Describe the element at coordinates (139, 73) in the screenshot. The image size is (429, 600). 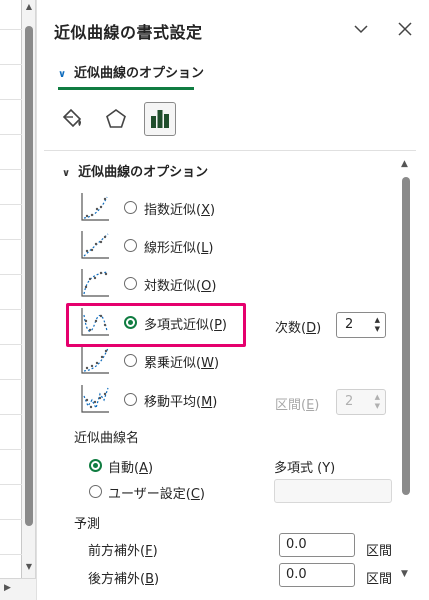
I see `subtab-label: 近似曲線のオプション` at that location.